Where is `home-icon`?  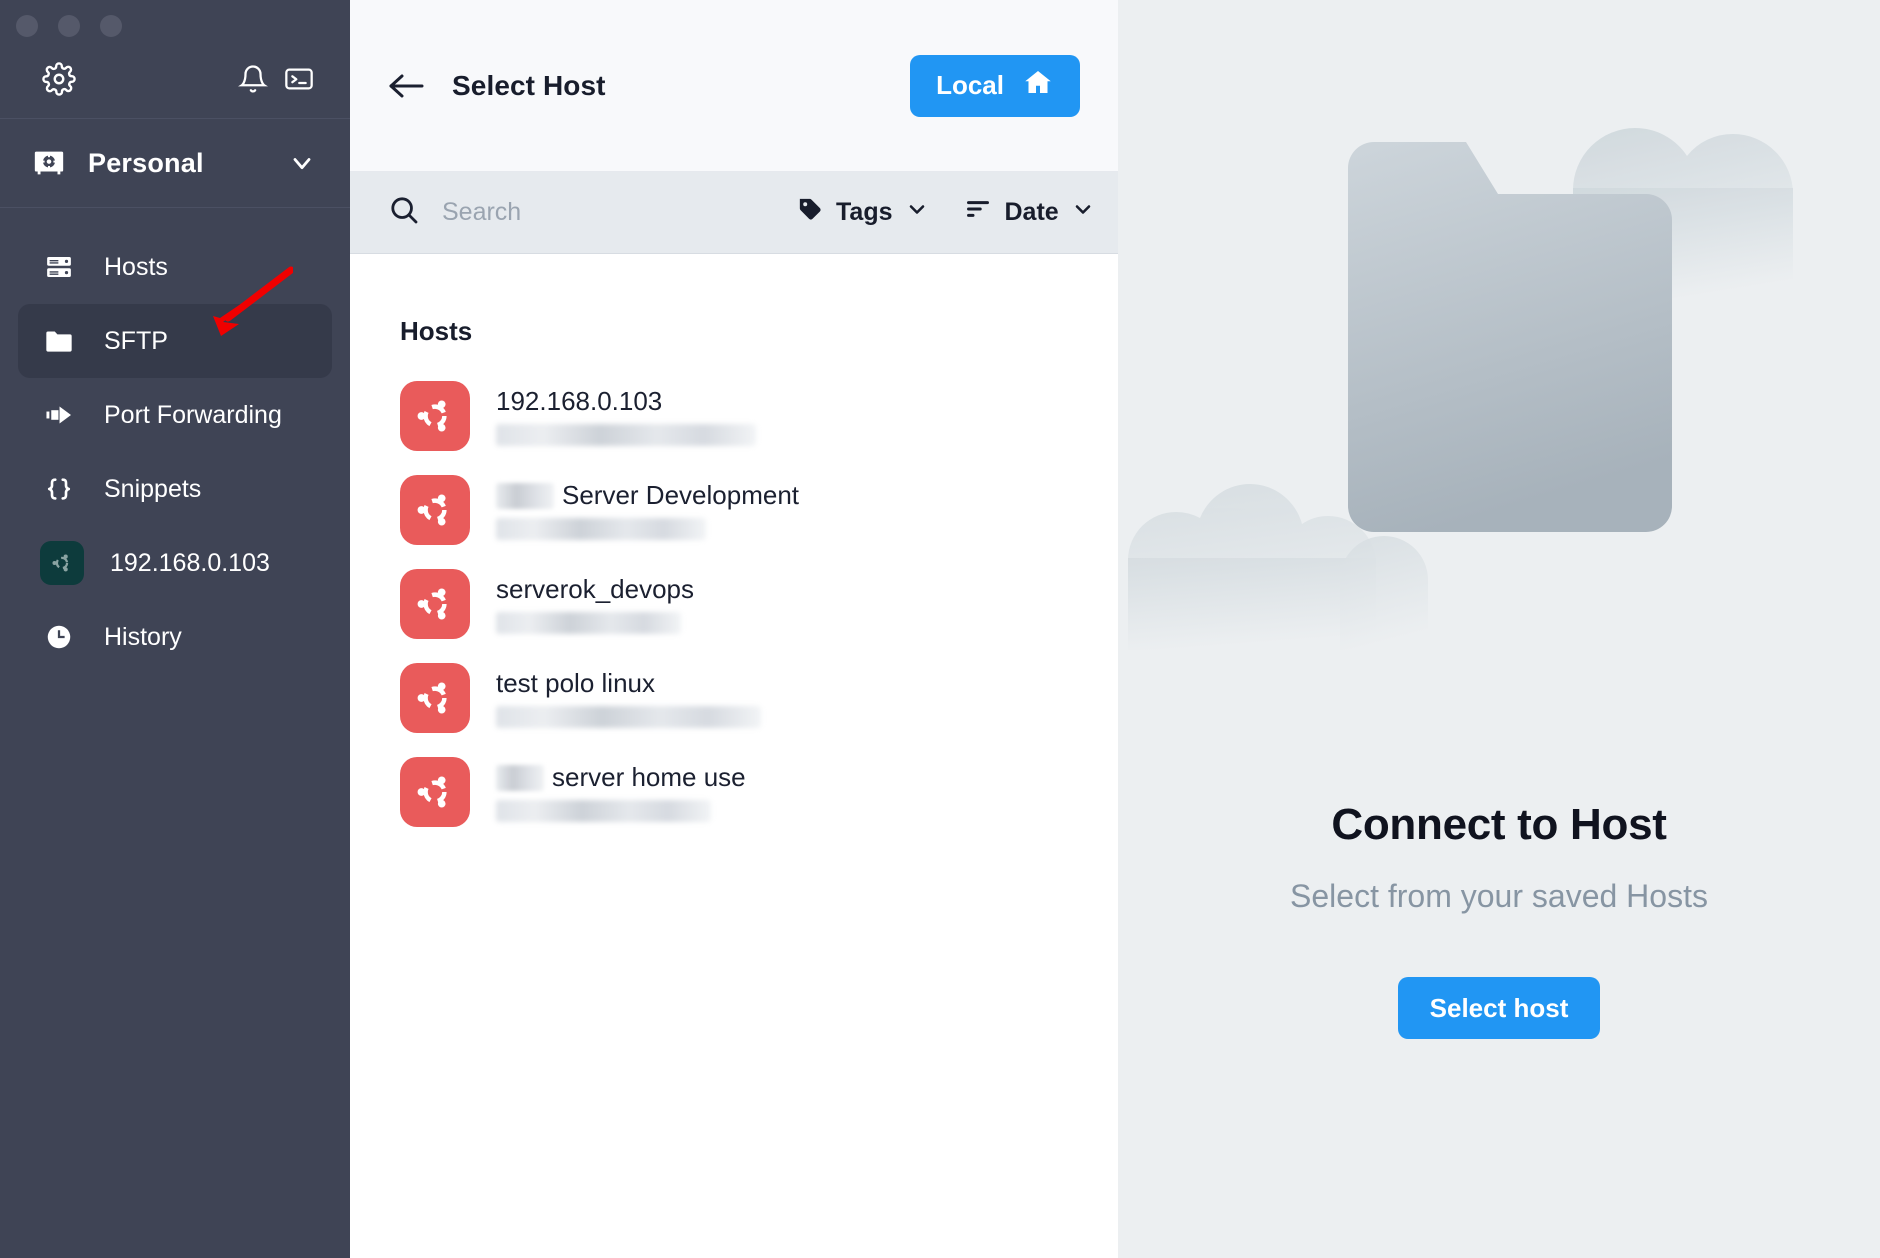
home-icon is located at coordinates (1038, 85).